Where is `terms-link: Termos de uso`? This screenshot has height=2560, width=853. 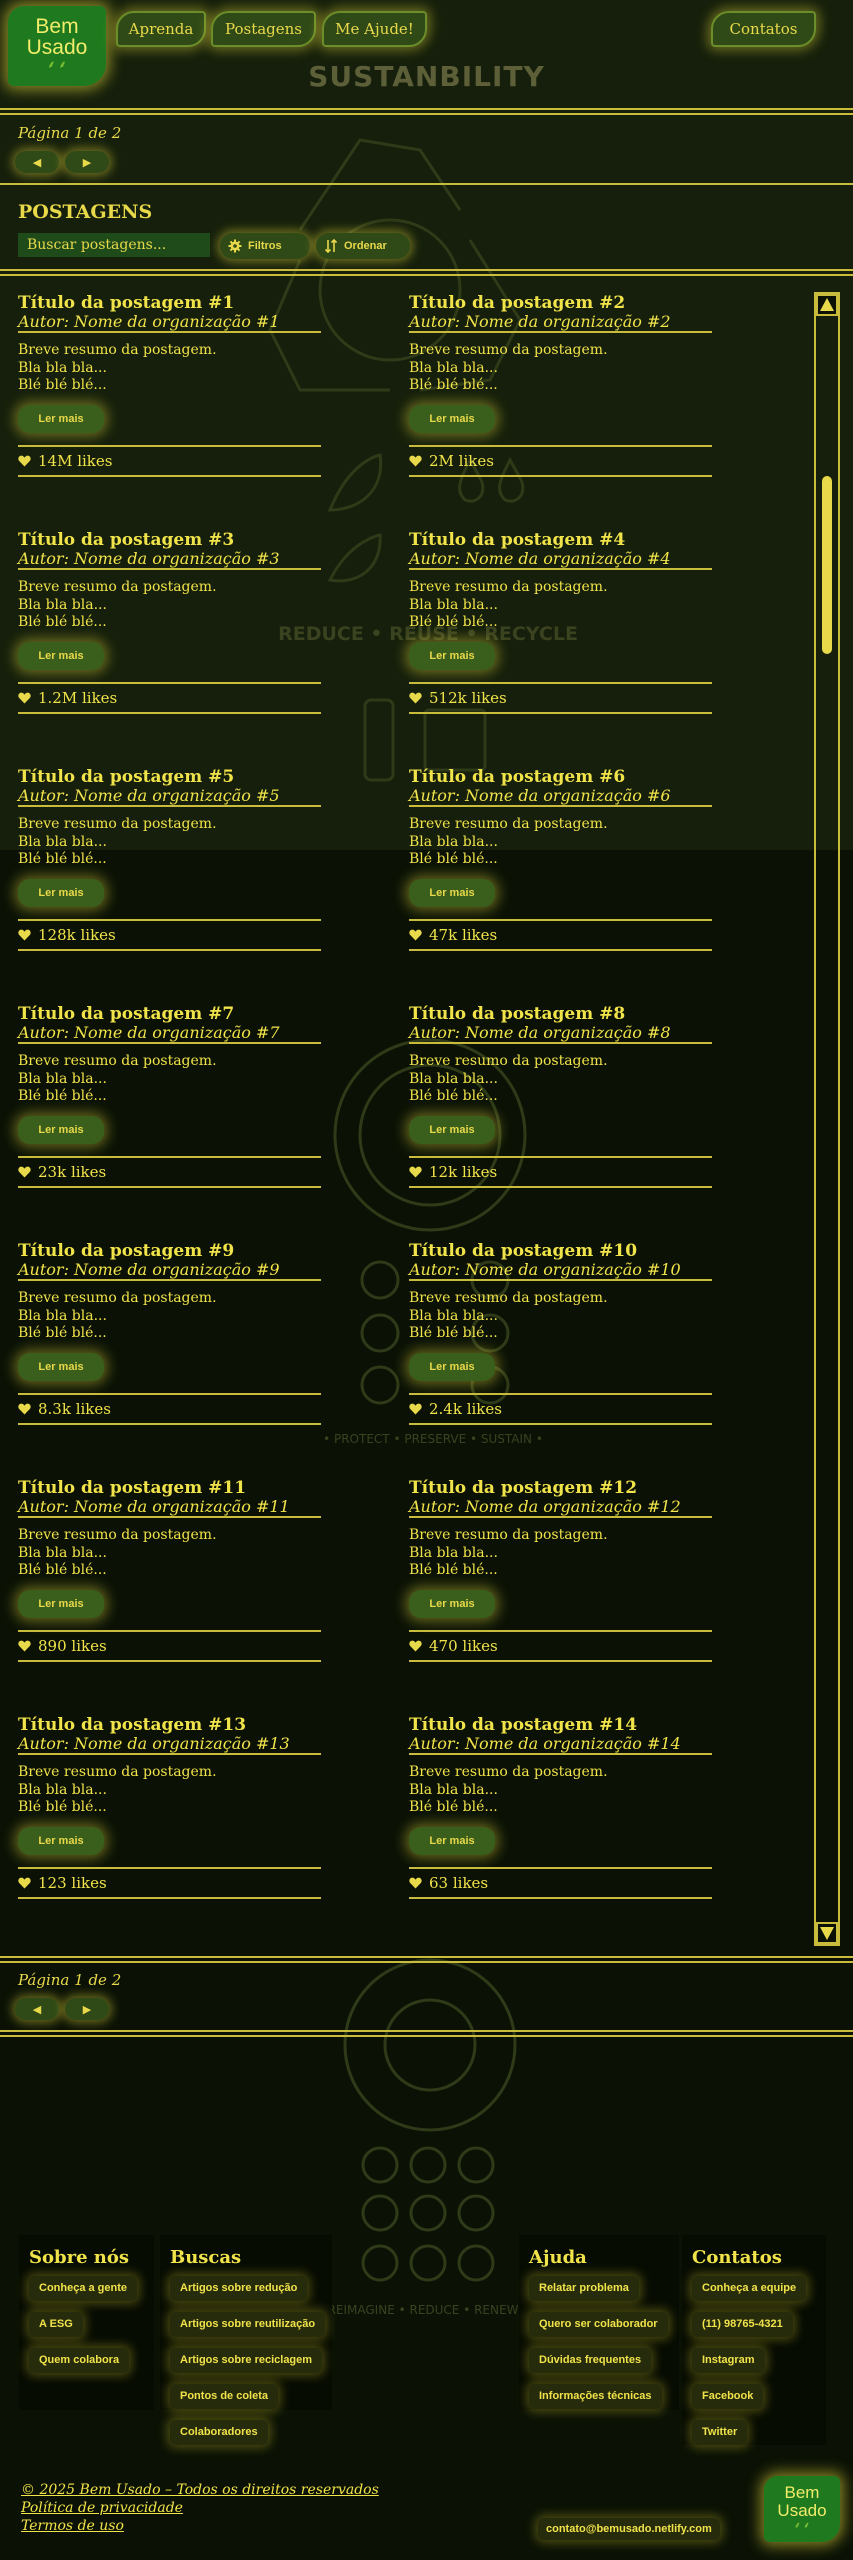 terms-link: Termos de uso is located at coordinates (72, 2526).